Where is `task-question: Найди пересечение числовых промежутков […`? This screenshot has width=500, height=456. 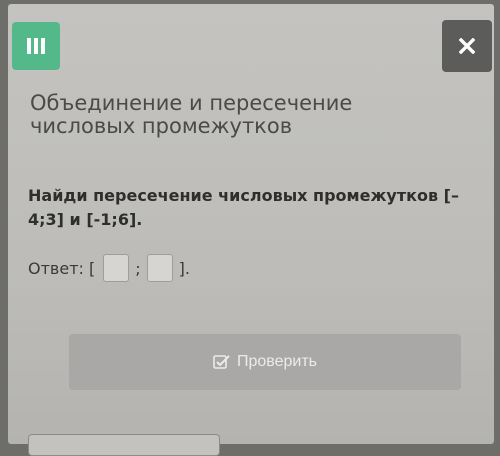 task-question: Найди пересечение числовых промежутков [… is located at coordinates (243, 207).